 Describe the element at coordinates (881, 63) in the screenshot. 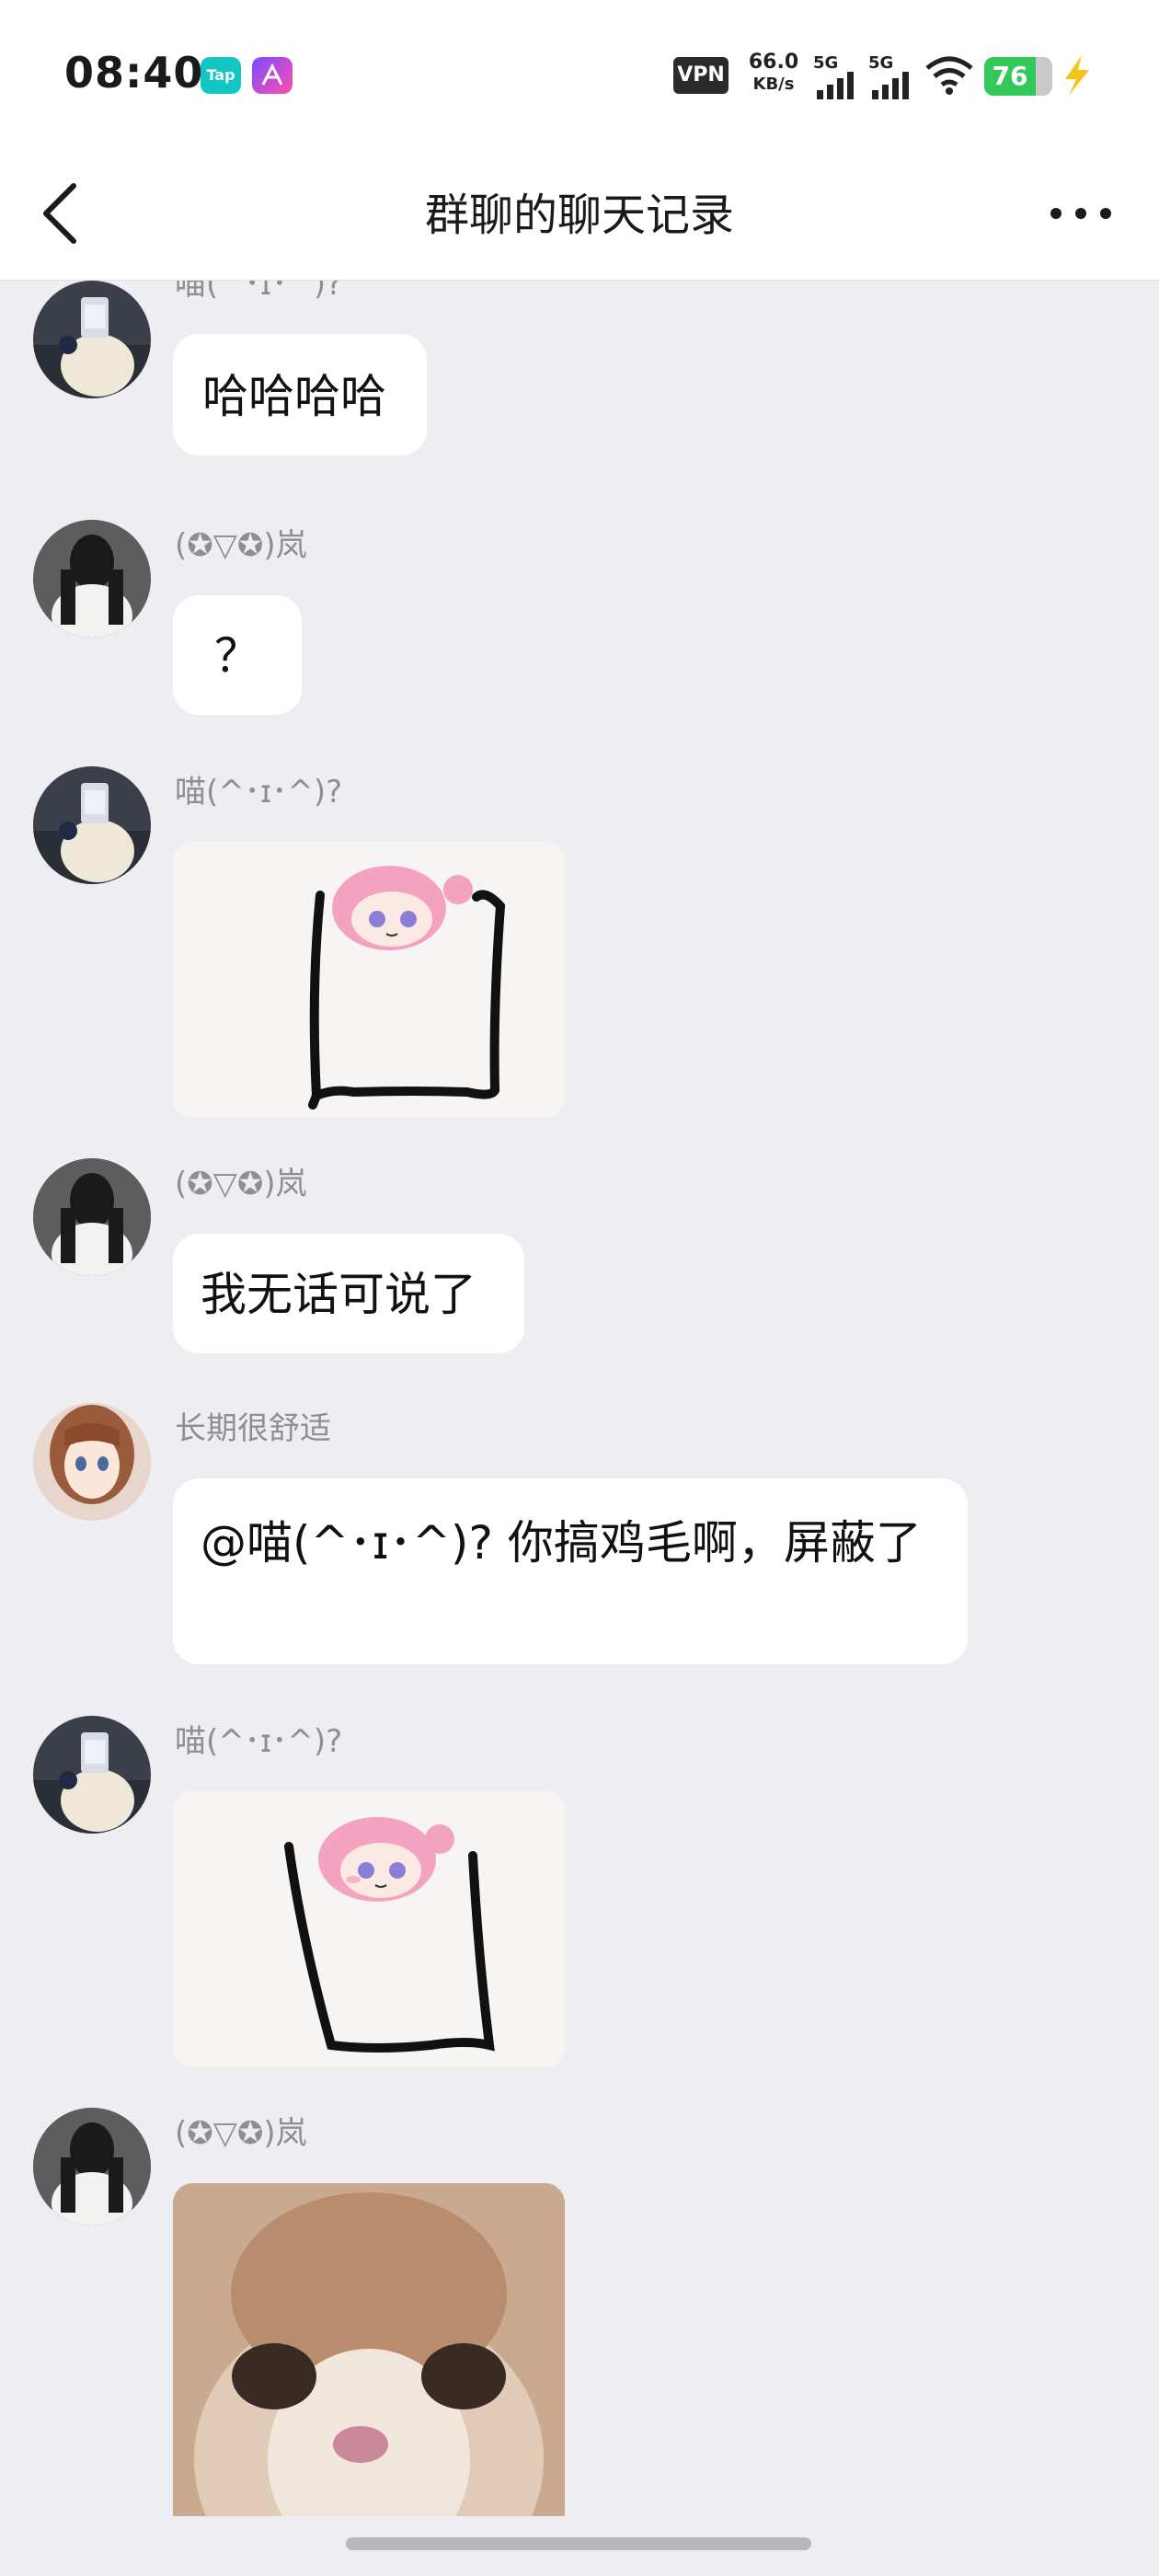

I see `signal-label-2: 5G` at that location.